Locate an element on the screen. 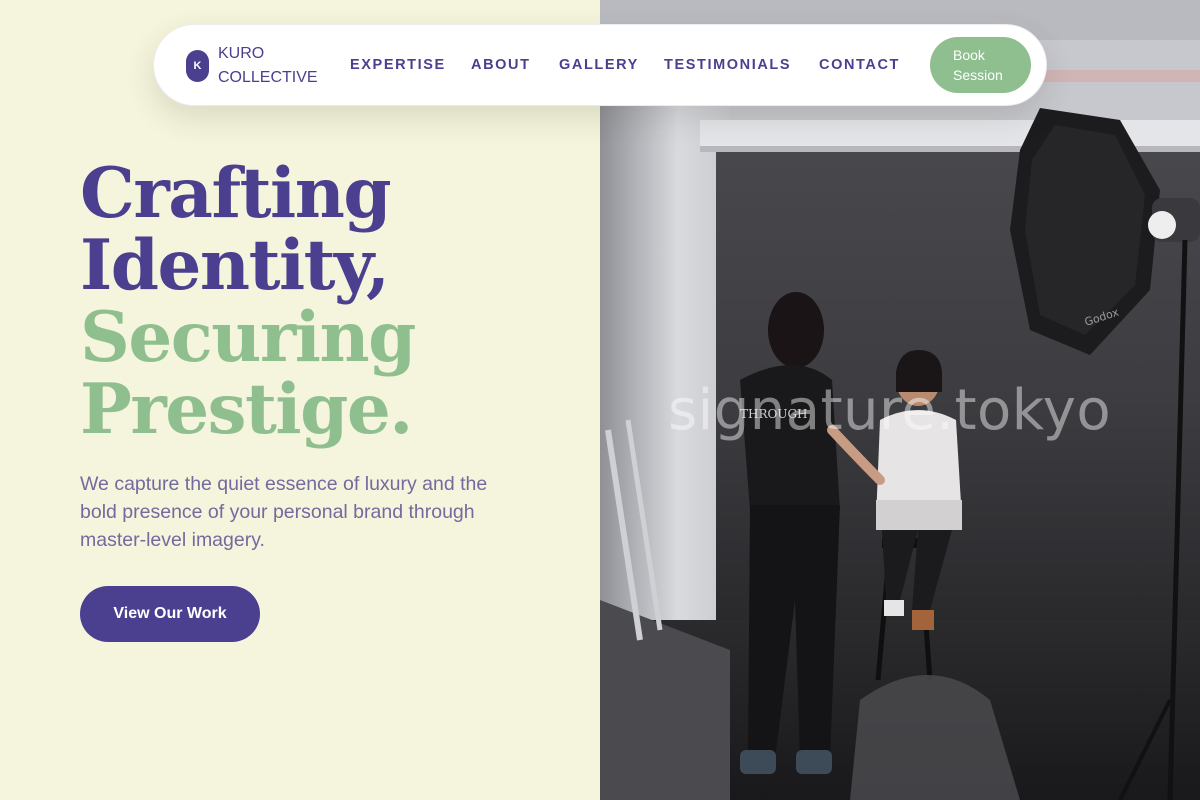 The width and height of the screenshot is (1200, 800). headline-line-1: Crafting is located at coordinates (236, 193).